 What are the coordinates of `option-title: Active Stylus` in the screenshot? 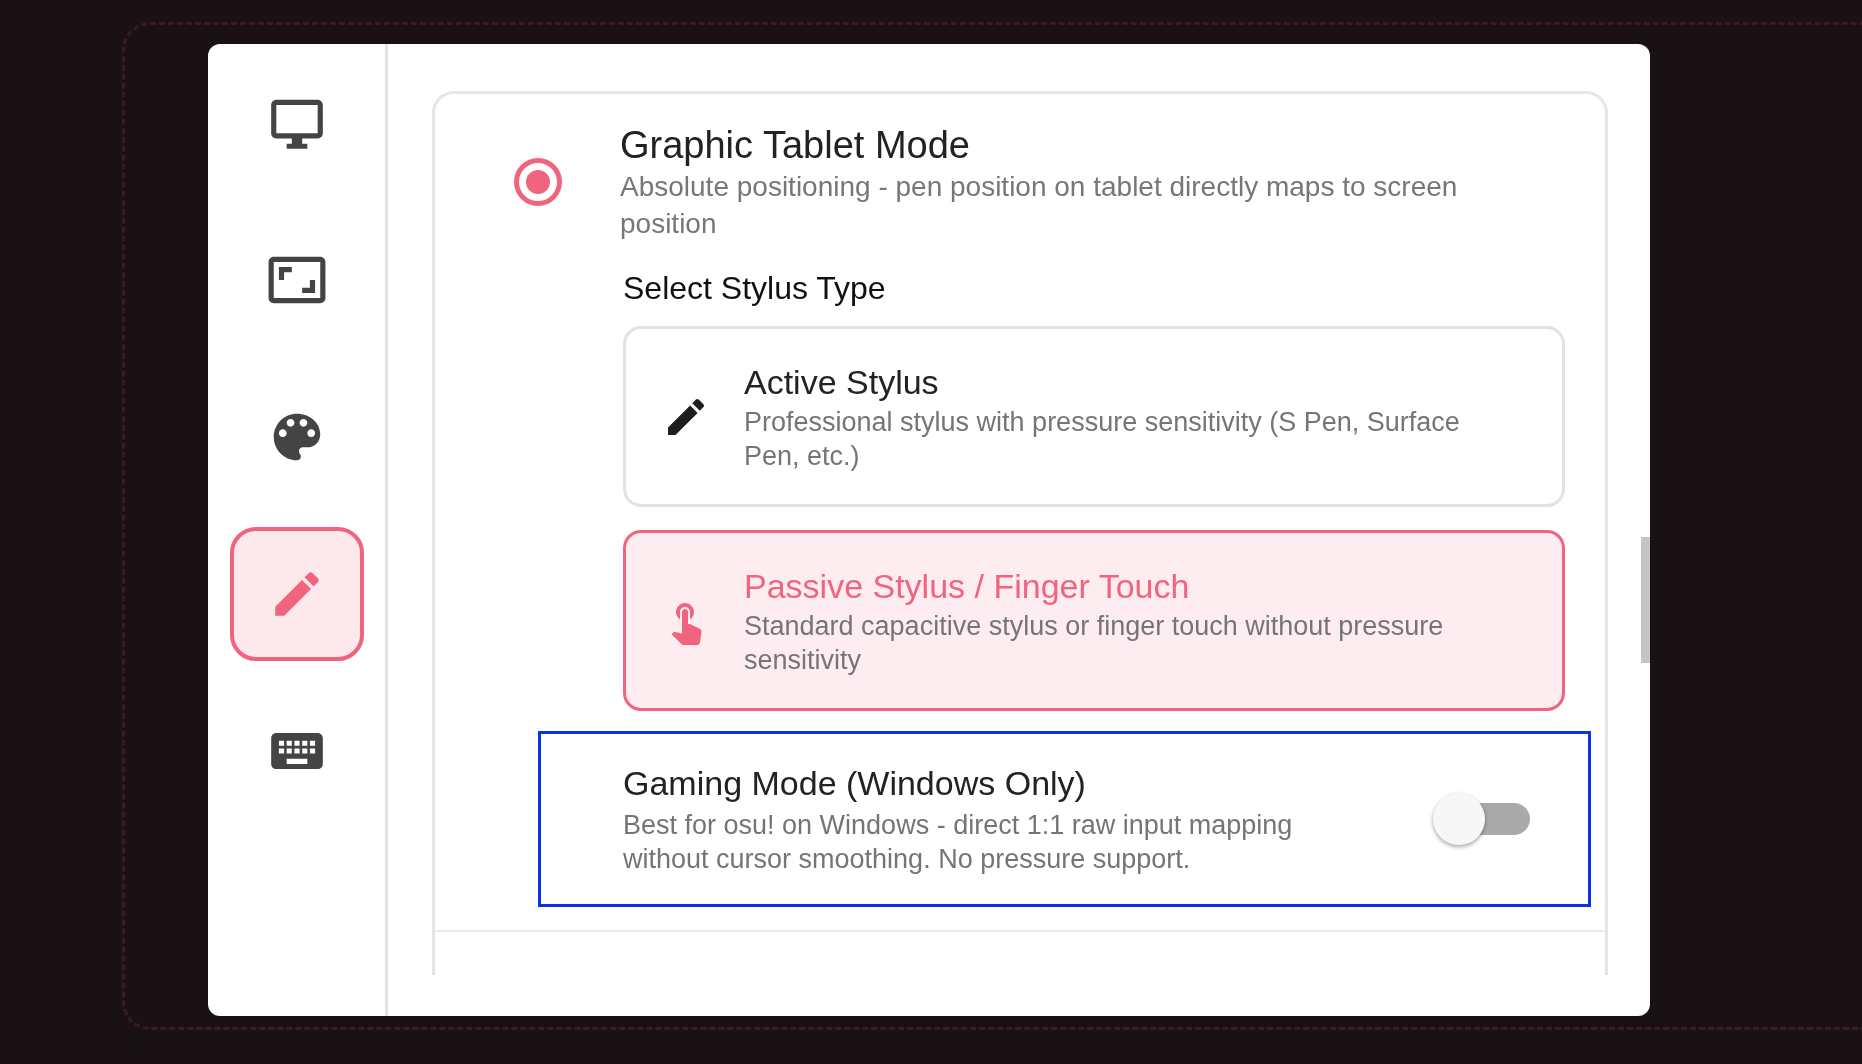 It's located at (842, 382).